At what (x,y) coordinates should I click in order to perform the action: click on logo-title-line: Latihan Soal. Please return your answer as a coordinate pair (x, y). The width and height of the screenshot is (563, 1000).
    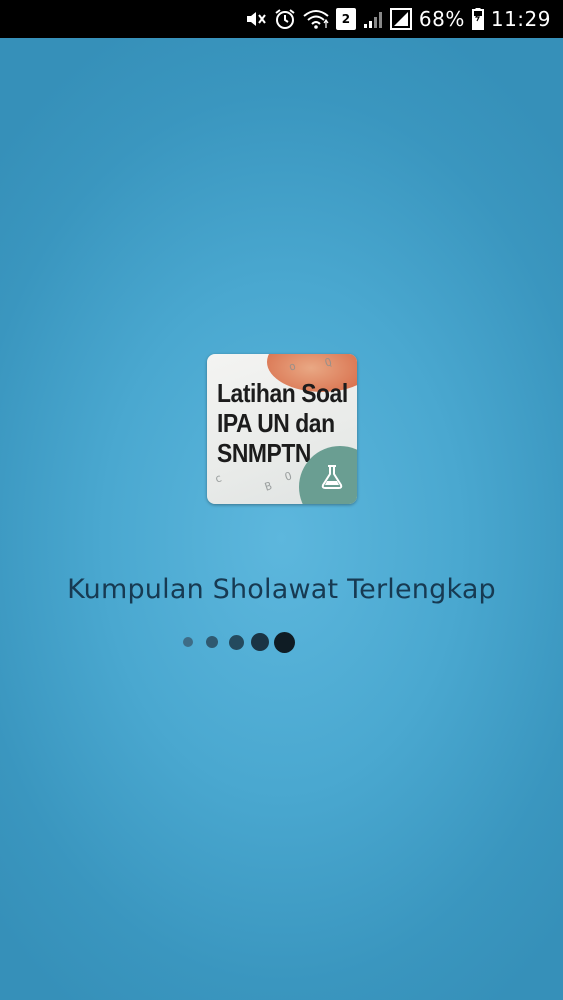
    Looking at the image, I should click on (282, 393).